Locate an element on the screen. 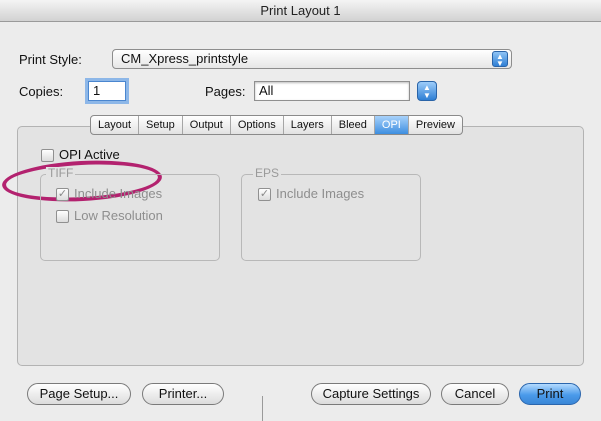 The width and height of the screenshot is (601, 421). capture-settings-button: Capture Settings is located at coordinates (371, 394).